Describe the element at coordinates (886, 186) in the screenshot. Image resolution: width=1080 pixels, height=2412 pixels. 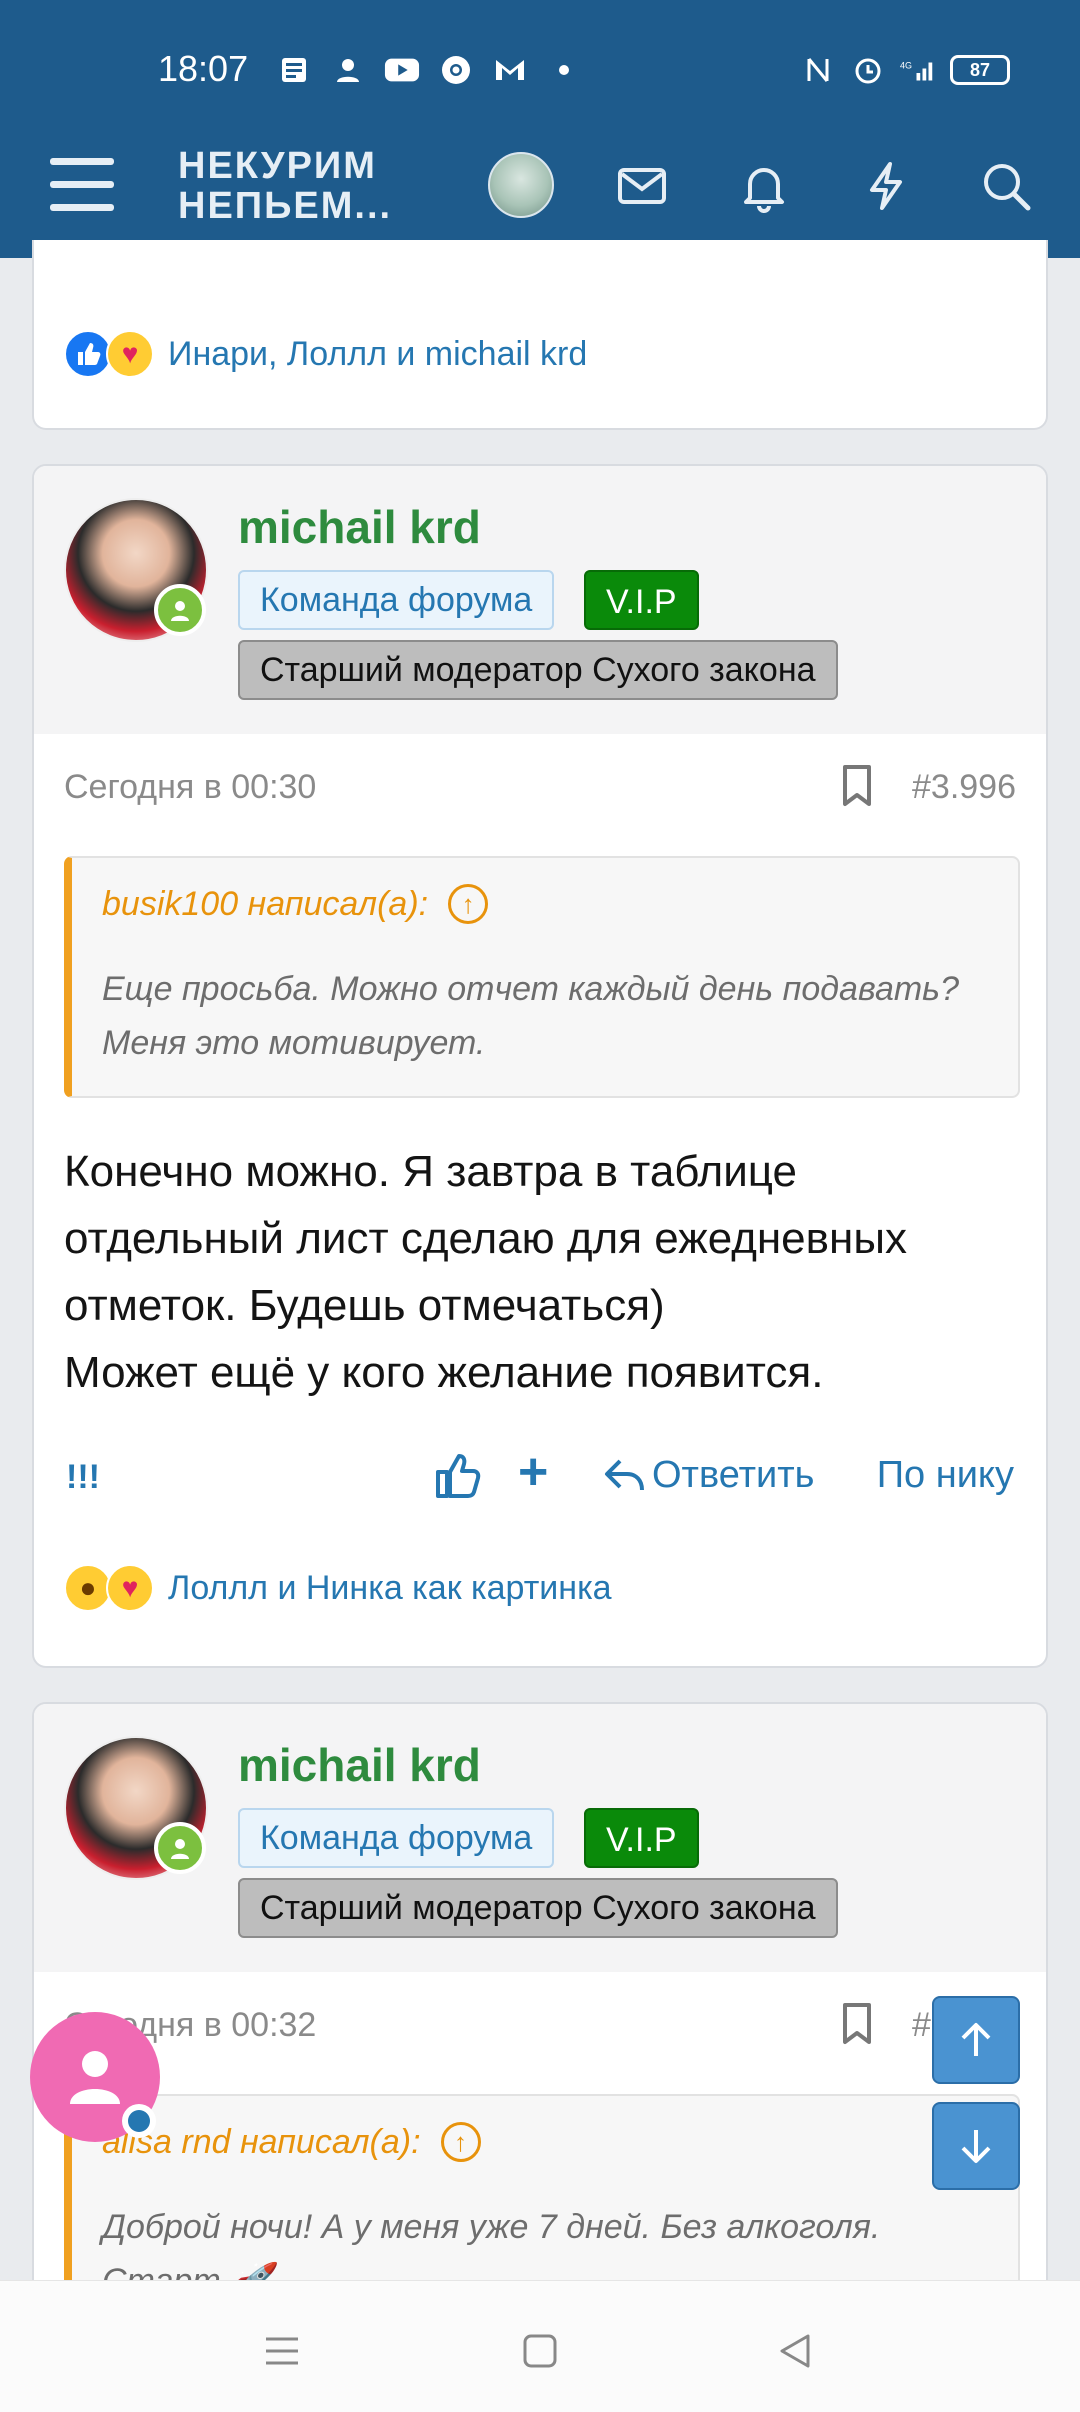
I see `lightning-icon` at that location.